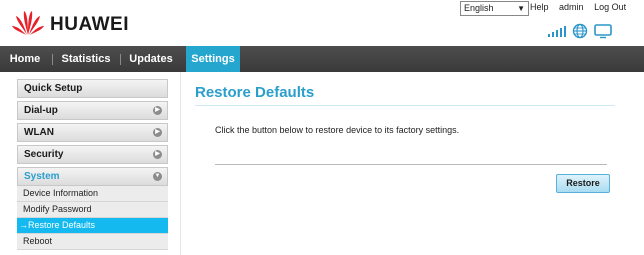 The width and height of the screenshot is (644, 255). Describe the element at coordinates (41, 110) in the screenshot. I see `sidebar-item-label: Dial-up` at that location.